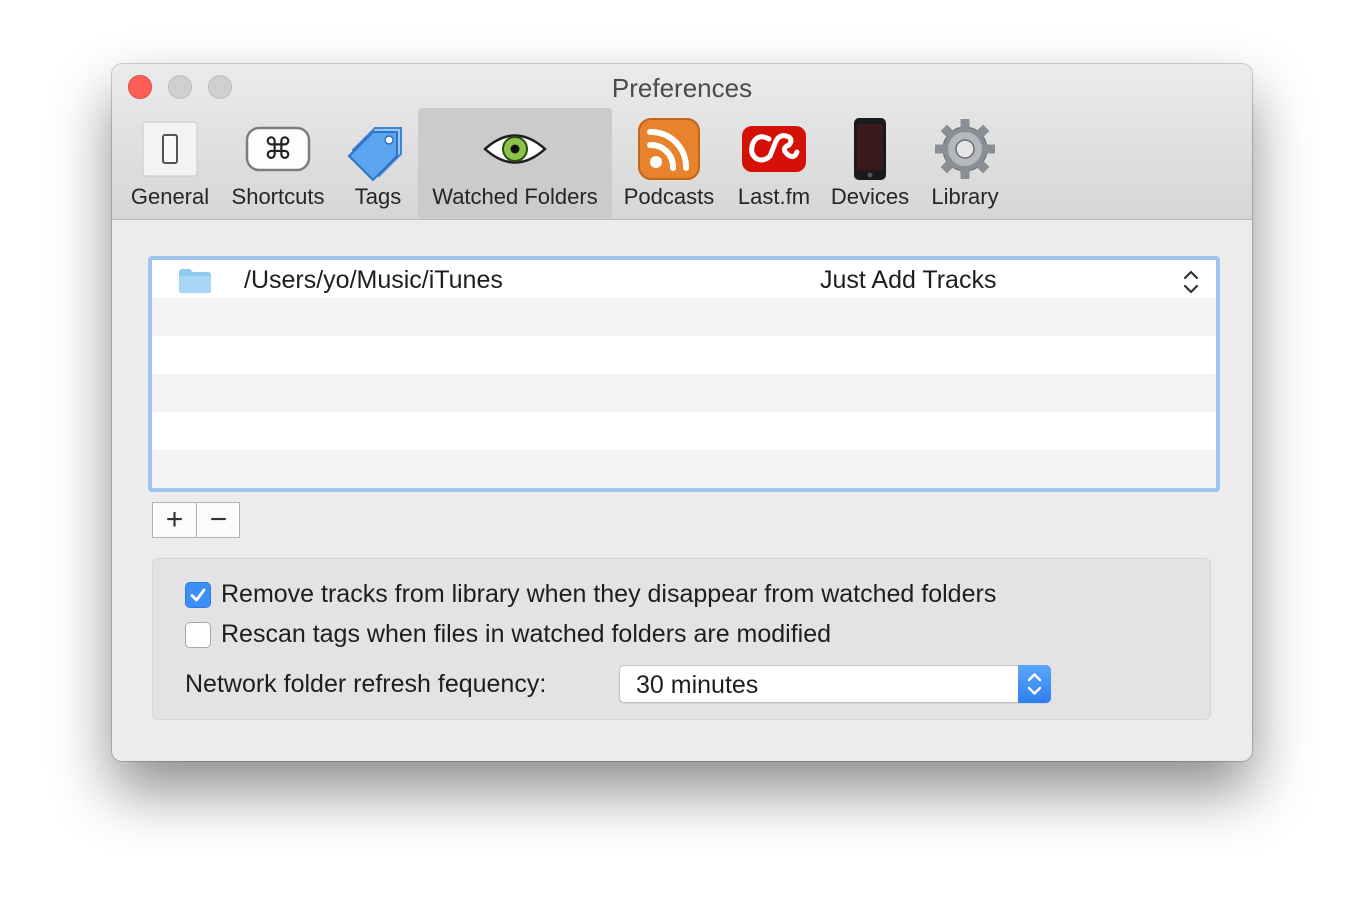 This screenshot has height=922, width=1364. Describe the element at coordinates (965, 196) in the screenshot. I see `tab-library-label: Library` at that location.